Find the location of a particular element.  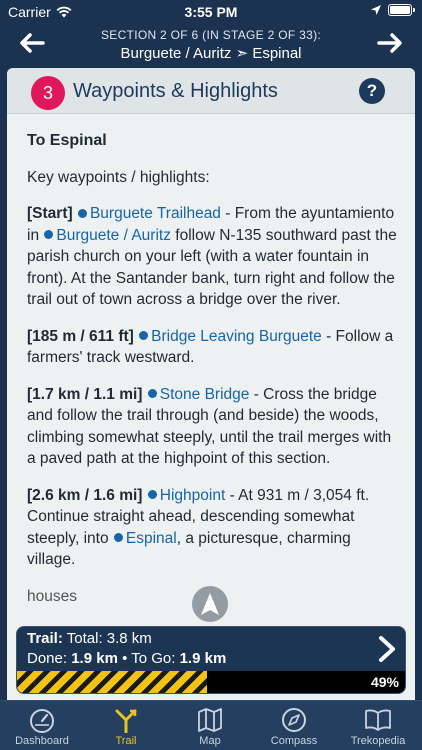

content-intro: Key waypoints / highlights: is located at coordinates (118, 177).